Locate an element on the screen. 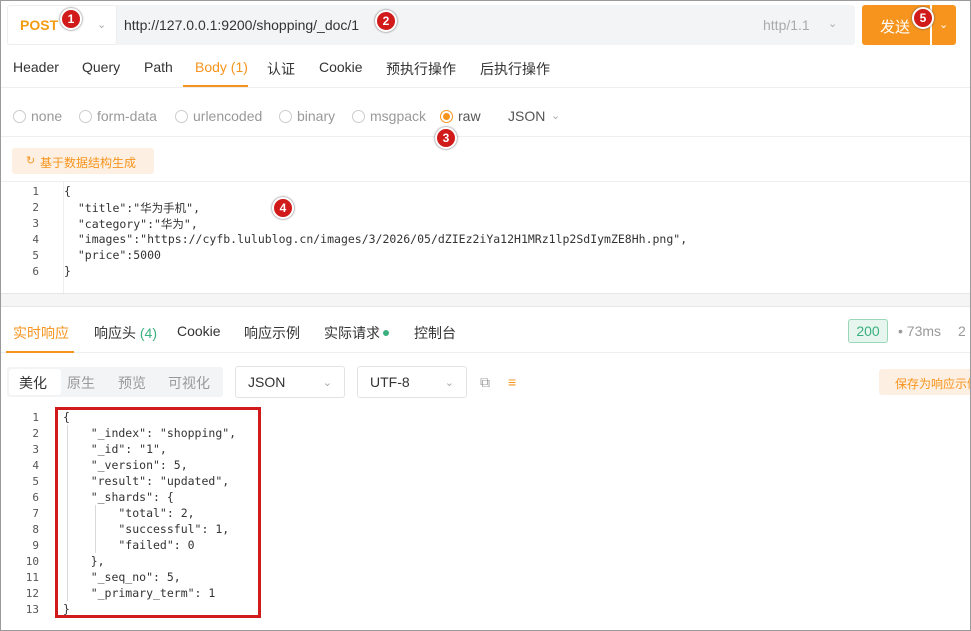 The width and height of the screenshot is (971, 631). radio-label: urlencoded is located at coordinates (228, 116).